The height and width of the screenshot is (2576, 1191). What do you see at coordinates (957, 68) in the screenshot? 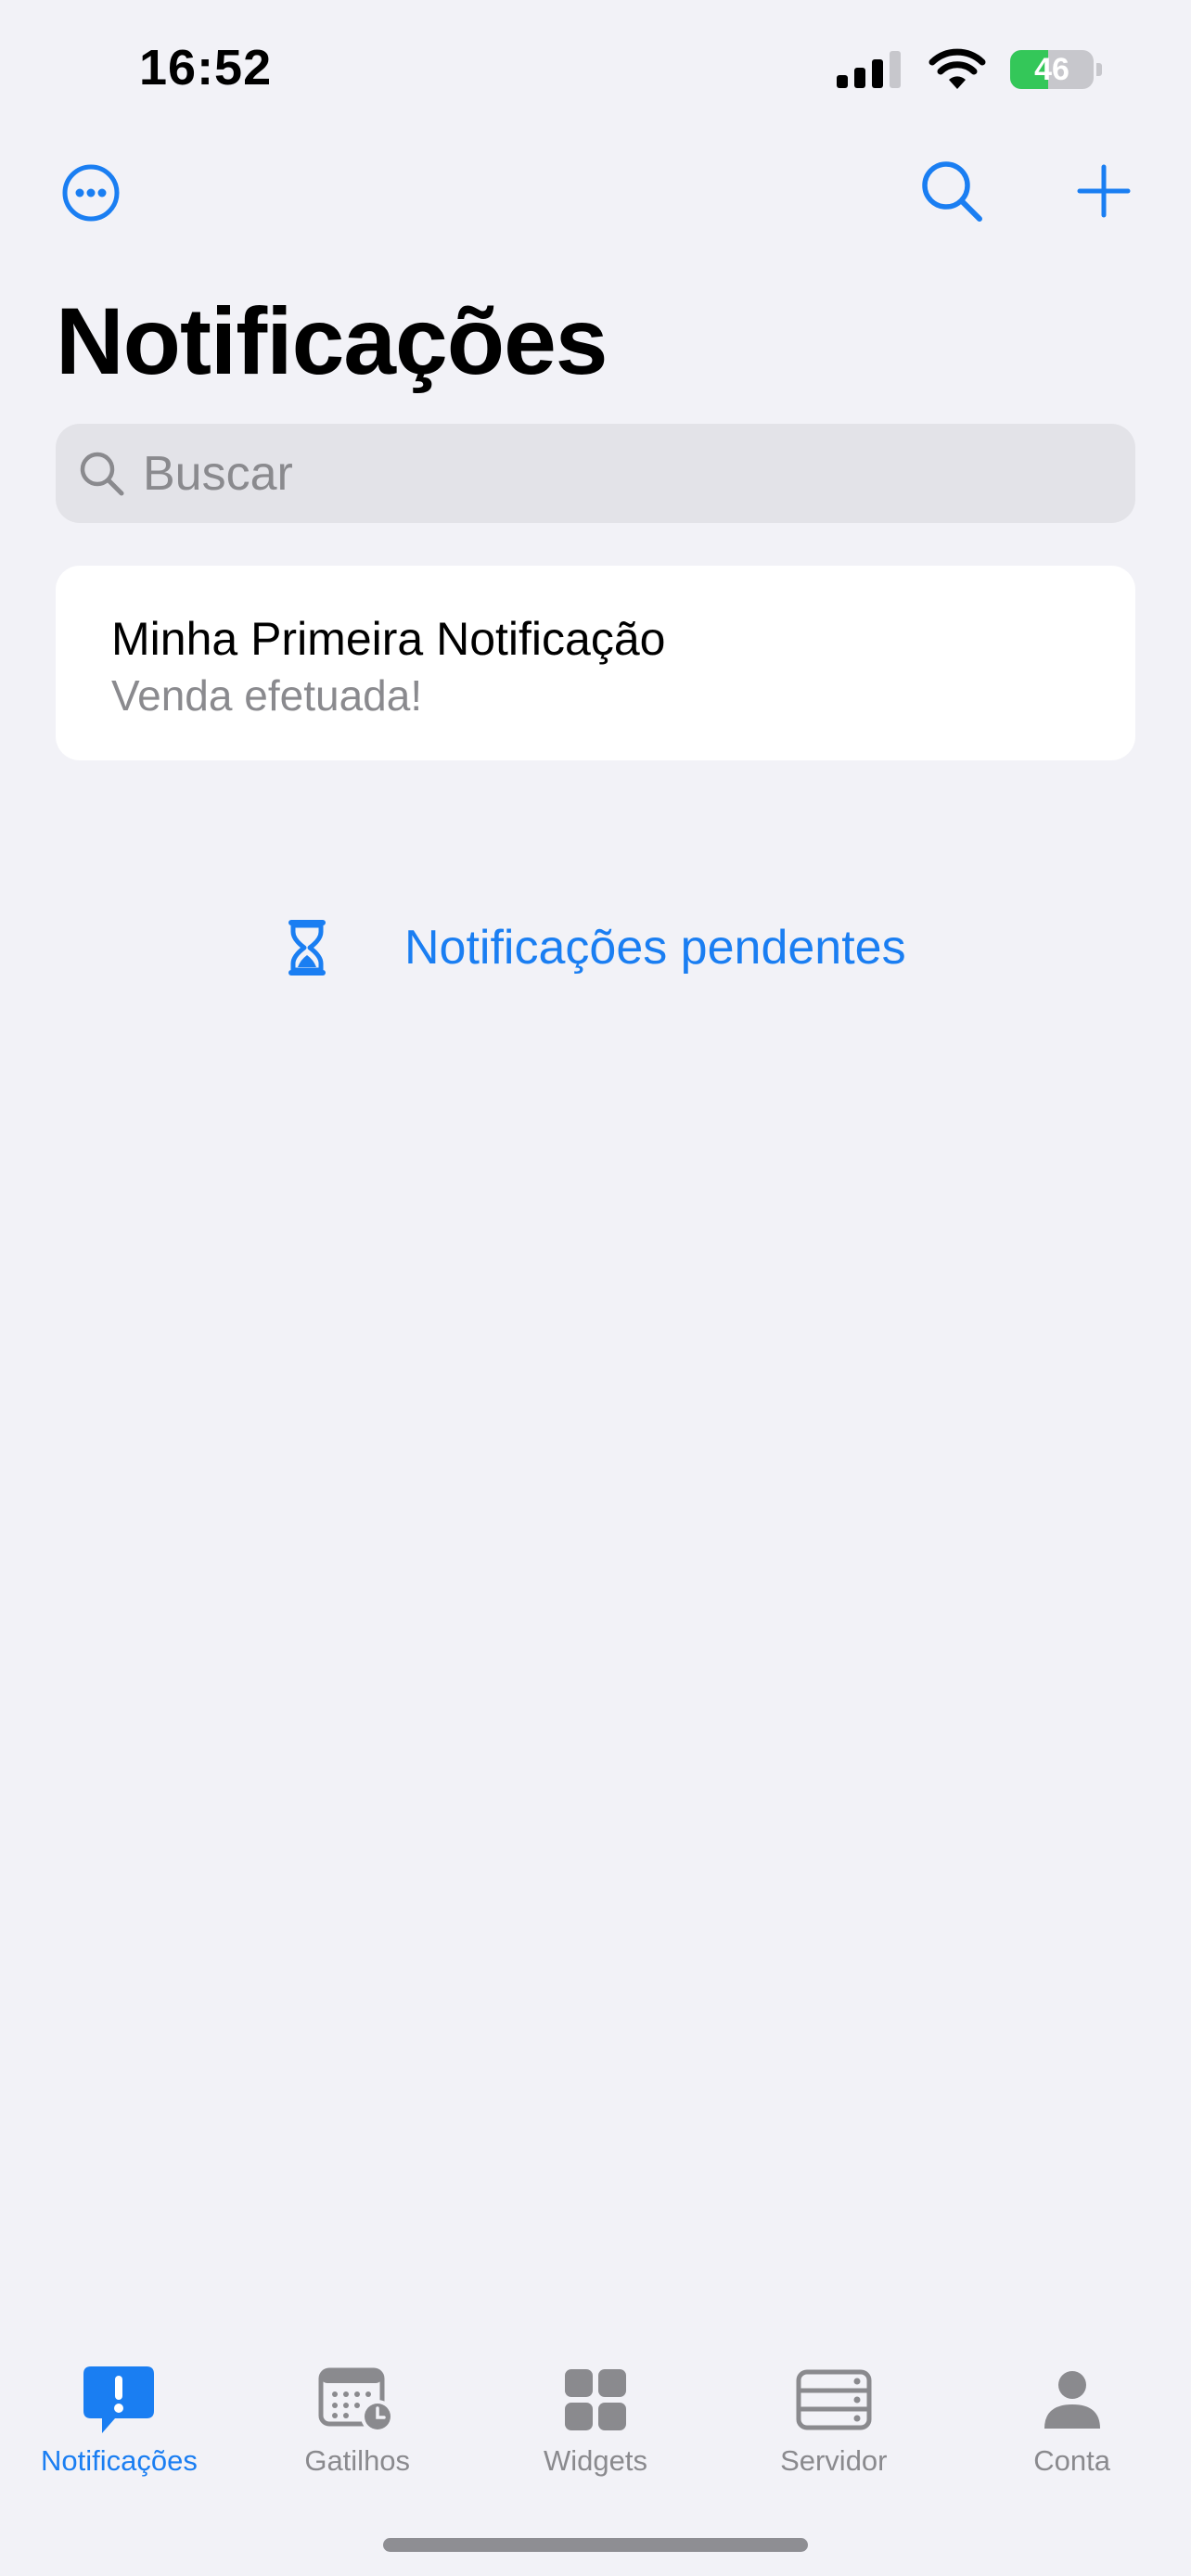
I see `wifi-icon` at bounding box center [957, 68].